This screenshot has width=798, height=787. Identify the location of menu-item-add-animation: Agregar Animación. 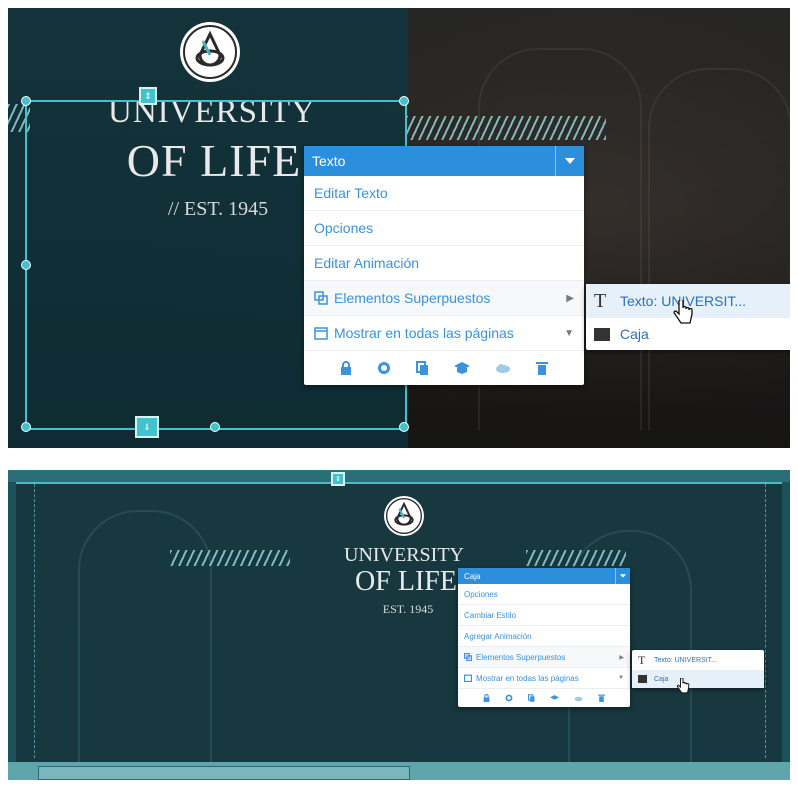
(544, 636).